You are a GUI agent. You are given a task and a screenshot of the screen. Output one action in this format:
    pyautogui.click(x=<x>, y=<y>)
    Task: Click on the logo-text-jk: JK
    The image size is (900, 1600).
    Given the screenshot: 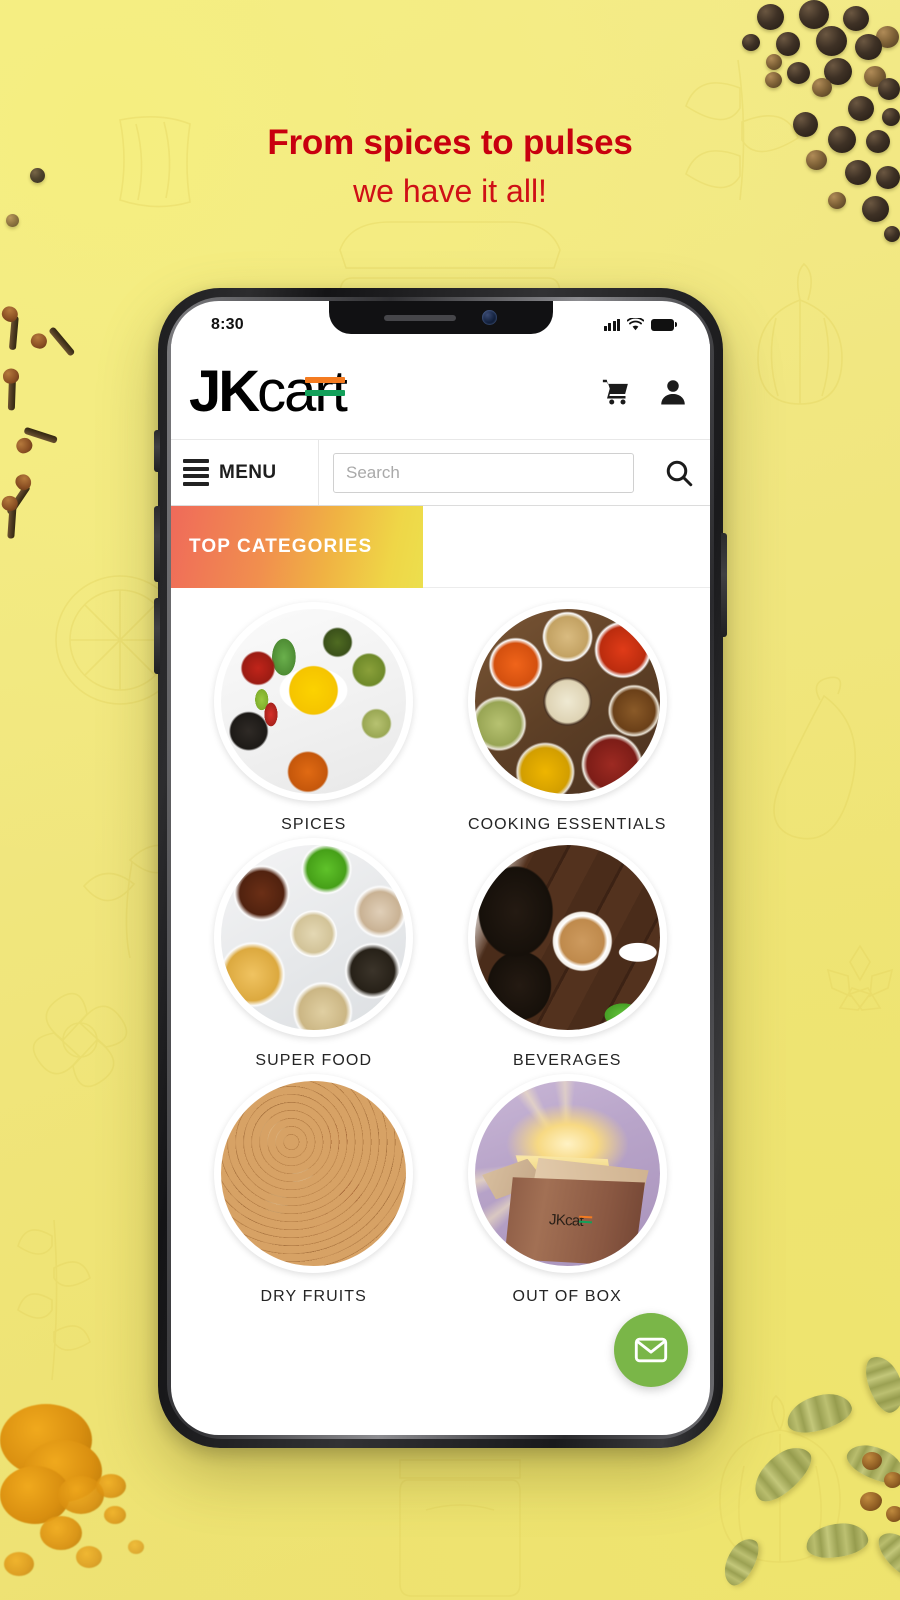 What is the action you would take?
    pyautogui.click(x=224, y=391)
    